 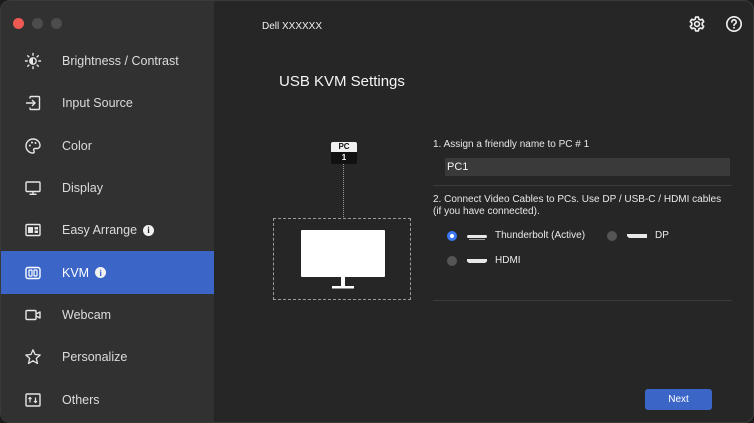 What do you see at coordinates (76, 272) in the screenshot?
I see `sidebar-item-label: KVM` at bounding box center [76, 272].